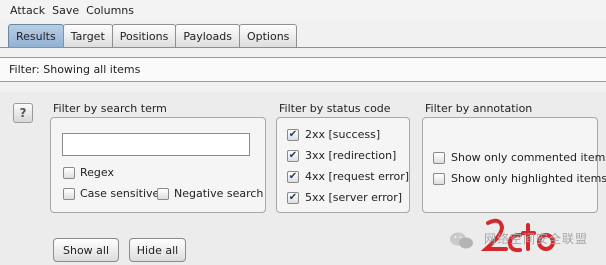 Image resolution: width=606 pixels, height=265 pixels. I want to click on tab-positions: Positions, so click(144, 36).